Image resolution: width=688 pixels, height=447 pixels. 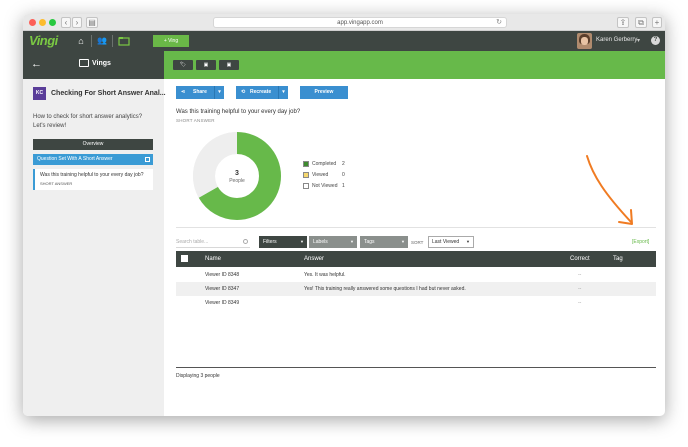 I want to click on sidebar-header: ← Vings, so click(x=93, y=65).